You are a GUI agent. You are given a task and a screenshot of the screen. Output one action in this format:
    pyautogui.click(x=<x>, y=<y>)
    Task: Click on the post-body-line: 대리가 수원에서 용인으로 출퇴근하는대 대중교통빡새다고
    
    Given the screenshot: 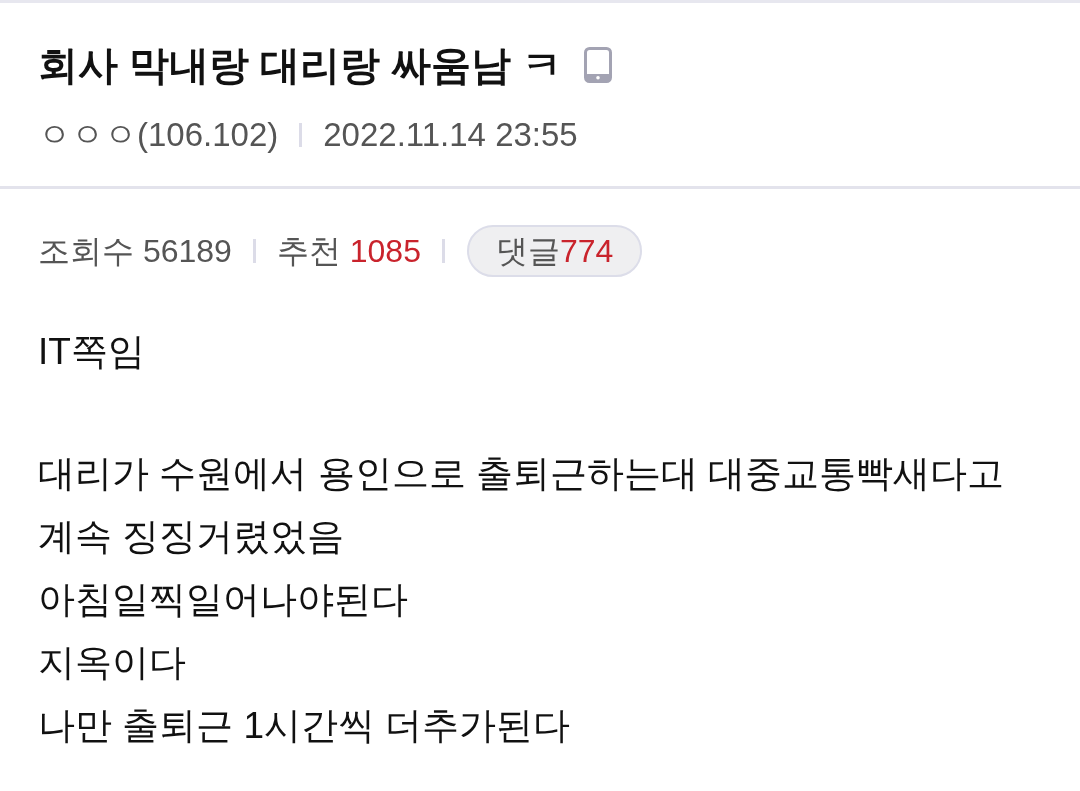 What is the action you would take?
    pyautogui.click(x=521, y=474)
    